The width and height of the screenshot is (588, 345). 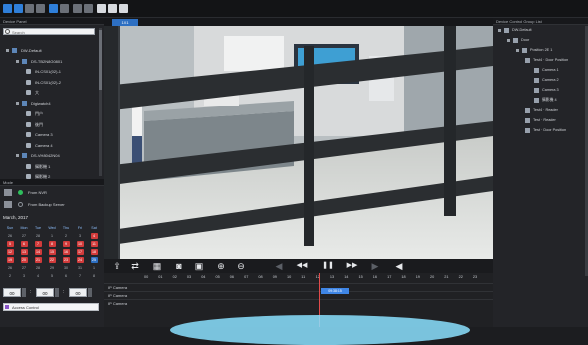 I want to click on control-tree-item: Position 2E 1, so click(x=534, y=50).